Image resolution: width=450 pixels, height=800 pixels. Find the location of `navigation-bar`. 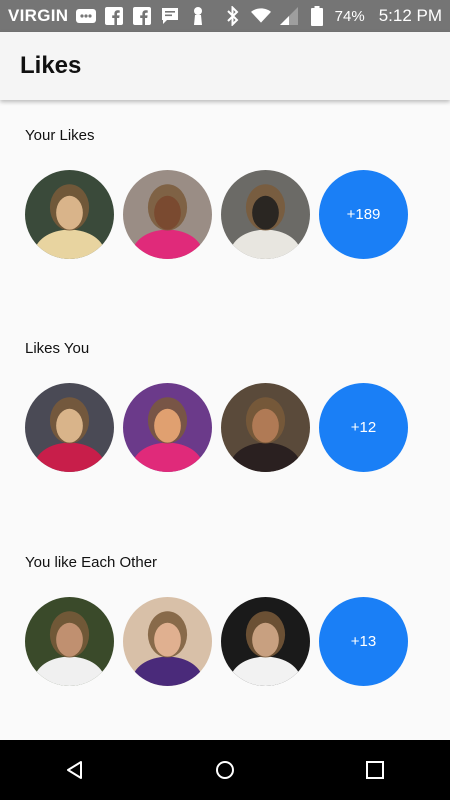

navigation-bar is located at coordinates (225, 770).